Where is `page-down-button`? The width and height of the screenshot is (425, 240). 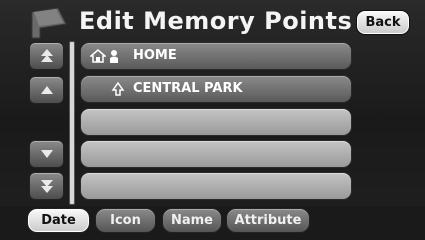 page-down-button is located at coordinates (46, 186).